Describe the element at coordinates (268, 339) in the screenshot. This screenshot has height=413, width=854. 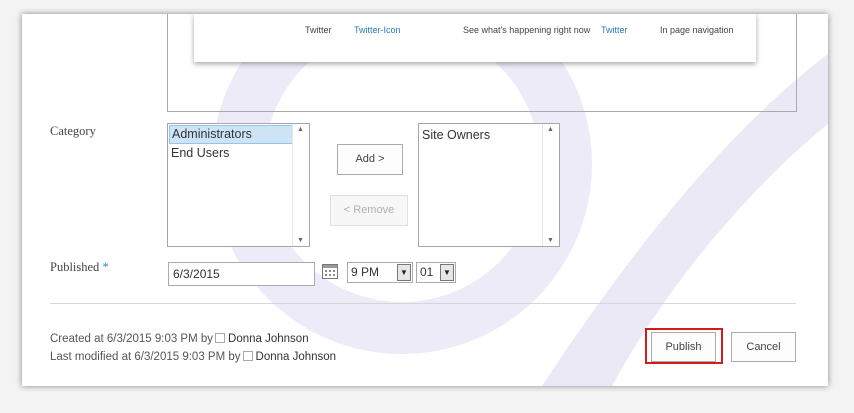
I see `created-by-link: Donna Johnson` at that location.